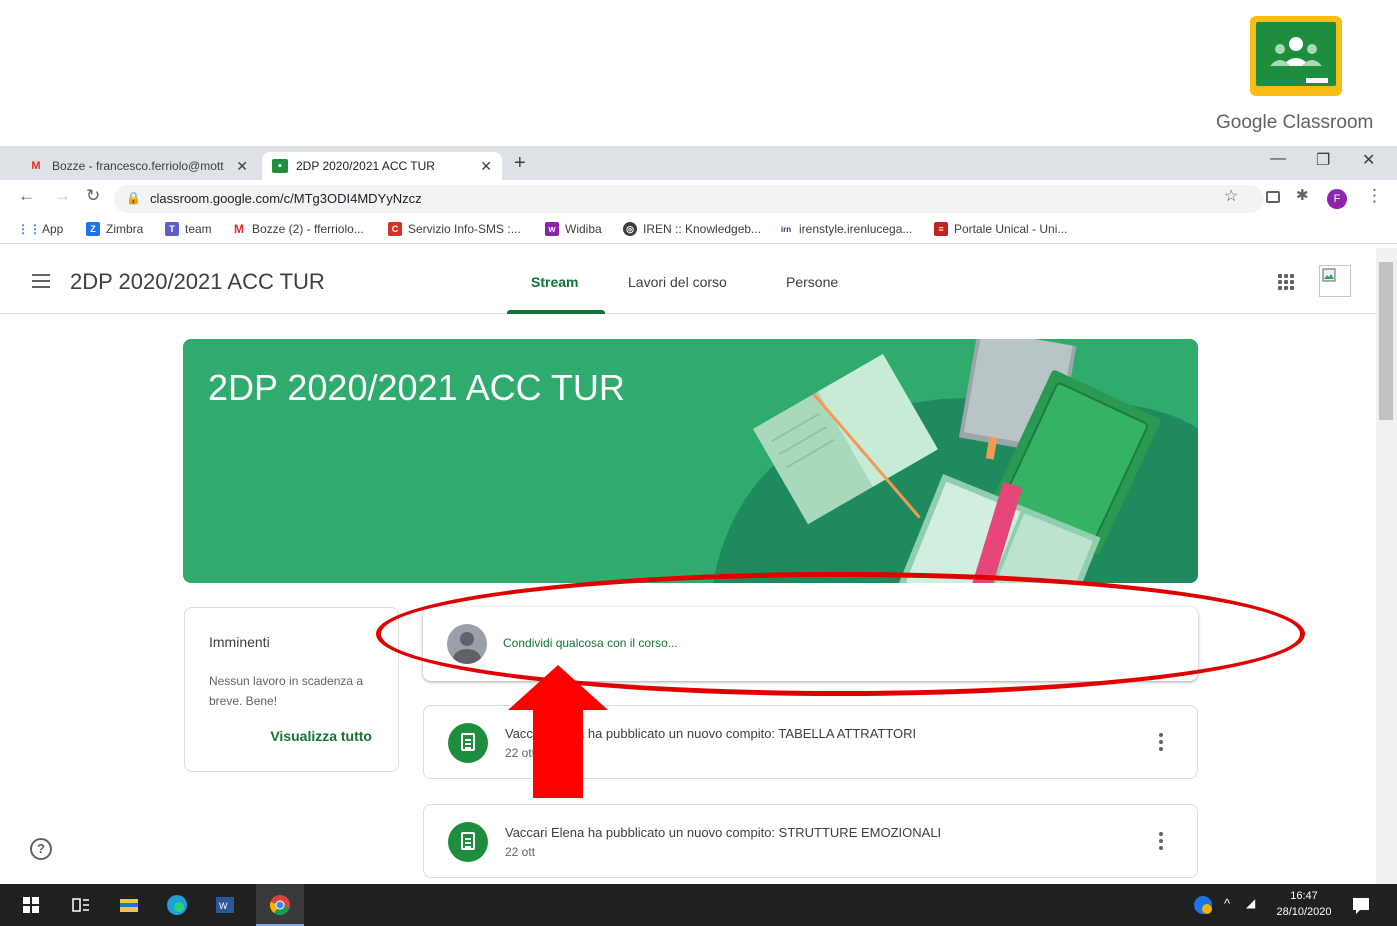  Describe the element at coordinates (1286, 282) in the screenshot. I see `google-apps-icon` at that location.